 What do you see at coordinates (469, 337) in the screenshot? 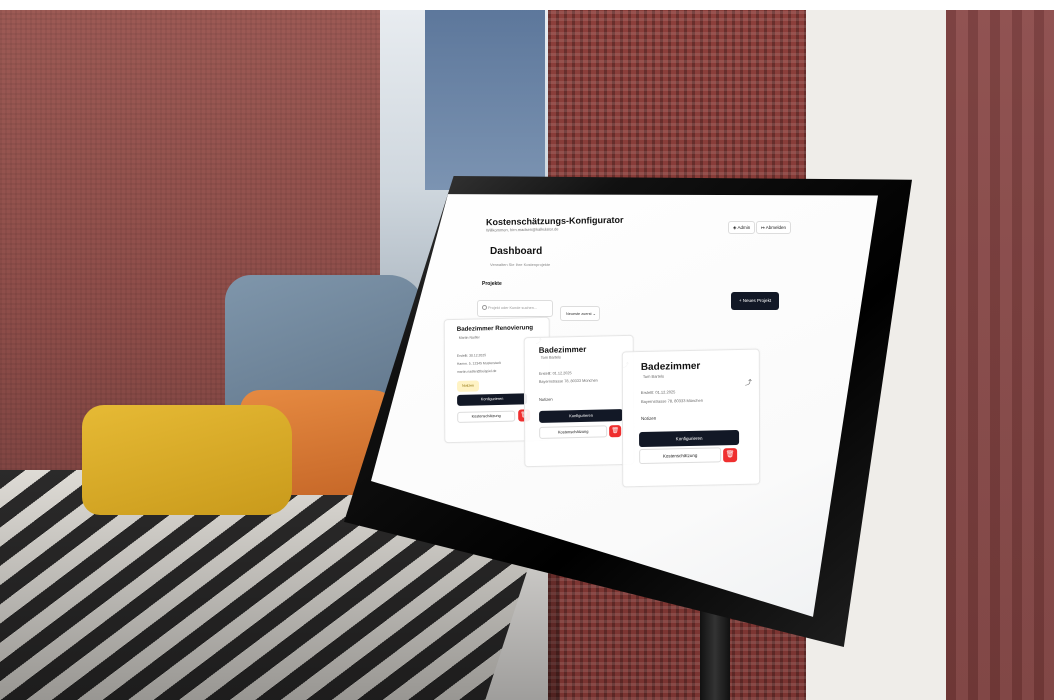
I see `card-person: Martin Nadler` at bounding box center [469, 337].